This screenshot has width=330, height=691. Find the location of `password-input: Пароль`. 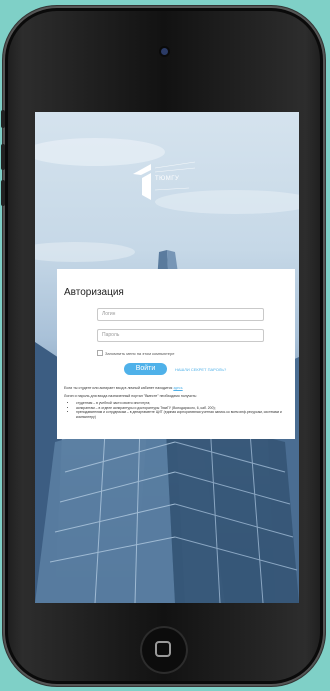

password-input: Пароль is located at coordinates (180, 335).